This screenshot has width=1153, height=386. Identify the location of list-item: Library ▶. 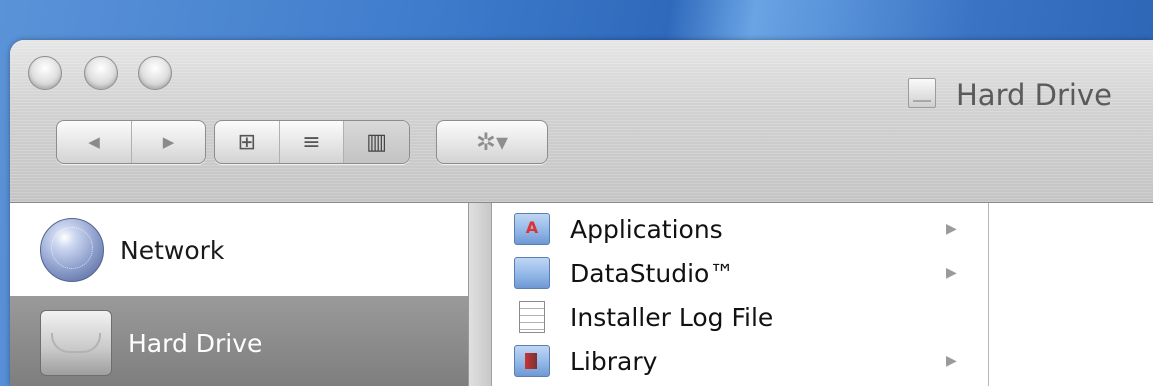
(740, 361).